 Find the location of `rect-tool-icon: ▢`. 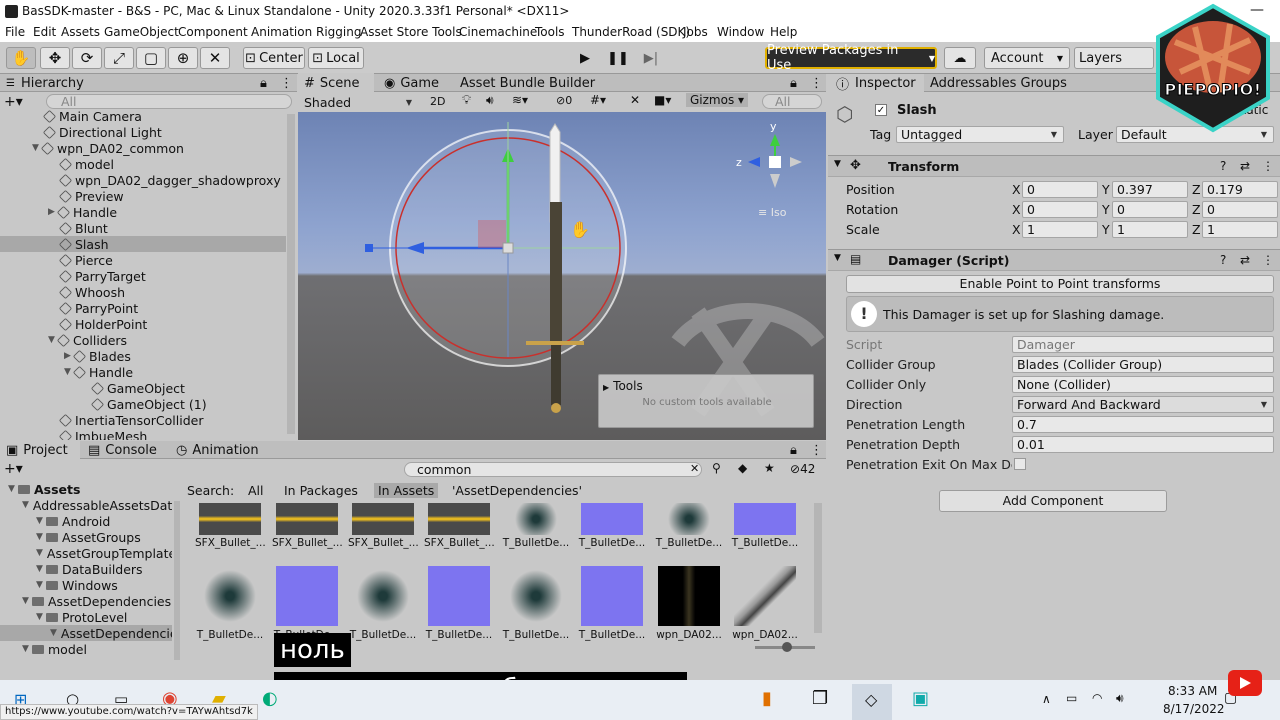

rect-tool-icon: ▢ is located at coordinates (151, 58).